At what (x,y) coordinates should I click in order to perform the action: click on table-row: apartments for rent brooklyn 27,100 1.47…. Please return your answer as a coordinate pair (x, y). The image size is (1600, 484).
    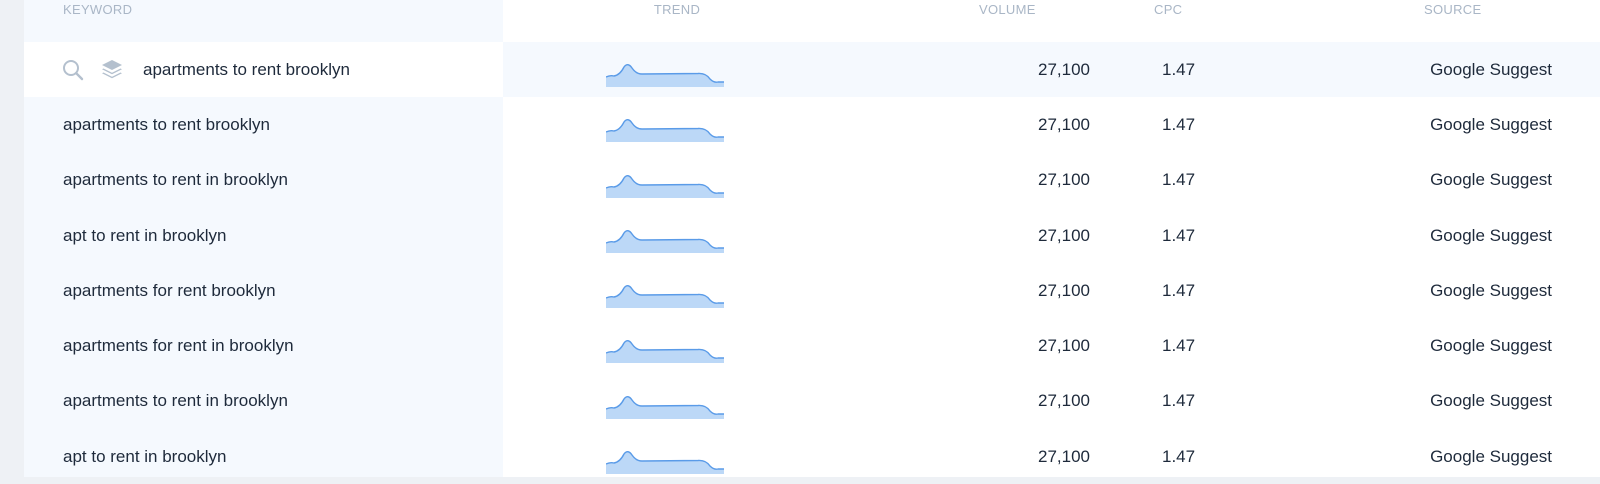
    Looking at the image, I should click on (812, 290).